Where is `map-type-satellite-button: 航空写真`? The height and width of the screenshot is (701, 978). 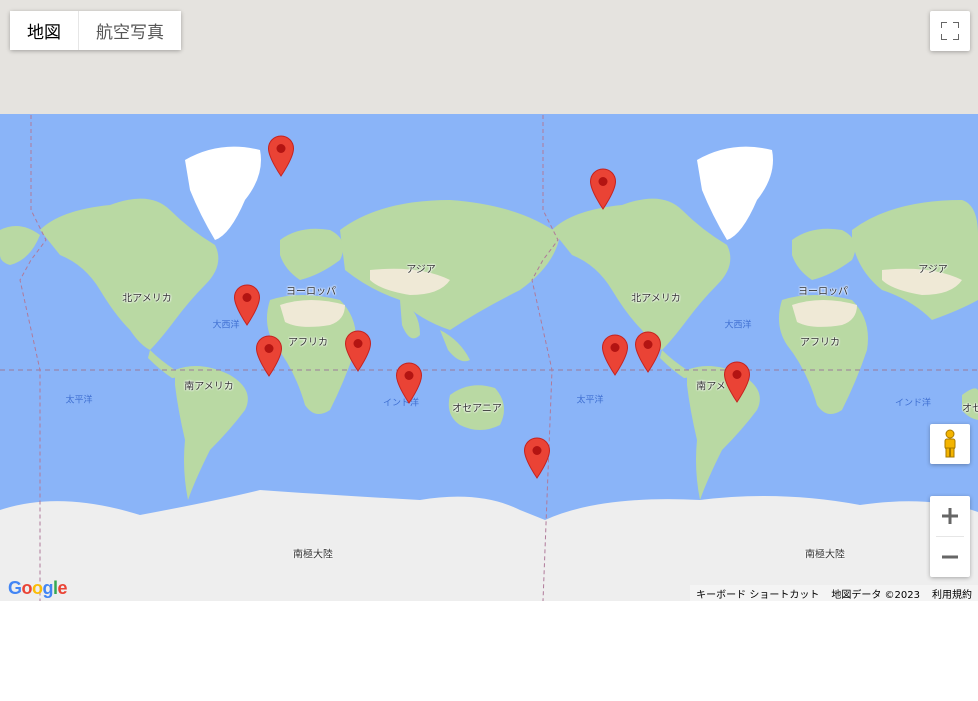
map-type-satellite-button: 航空写真 is located at coordinates (129, 30).